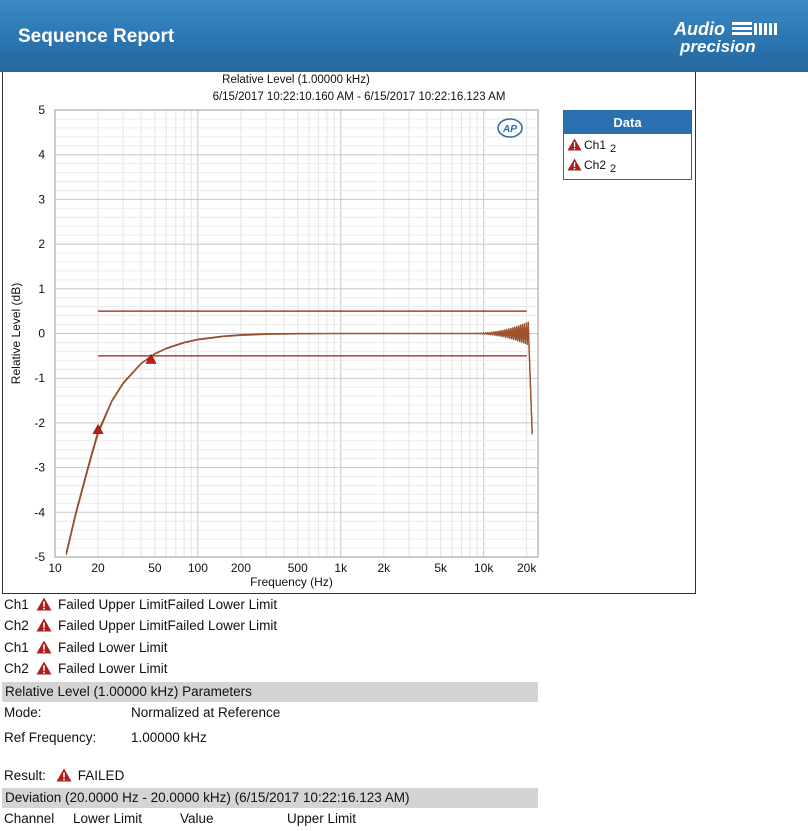  I want to click on x-tick-label: 5k, so click(441, 568).